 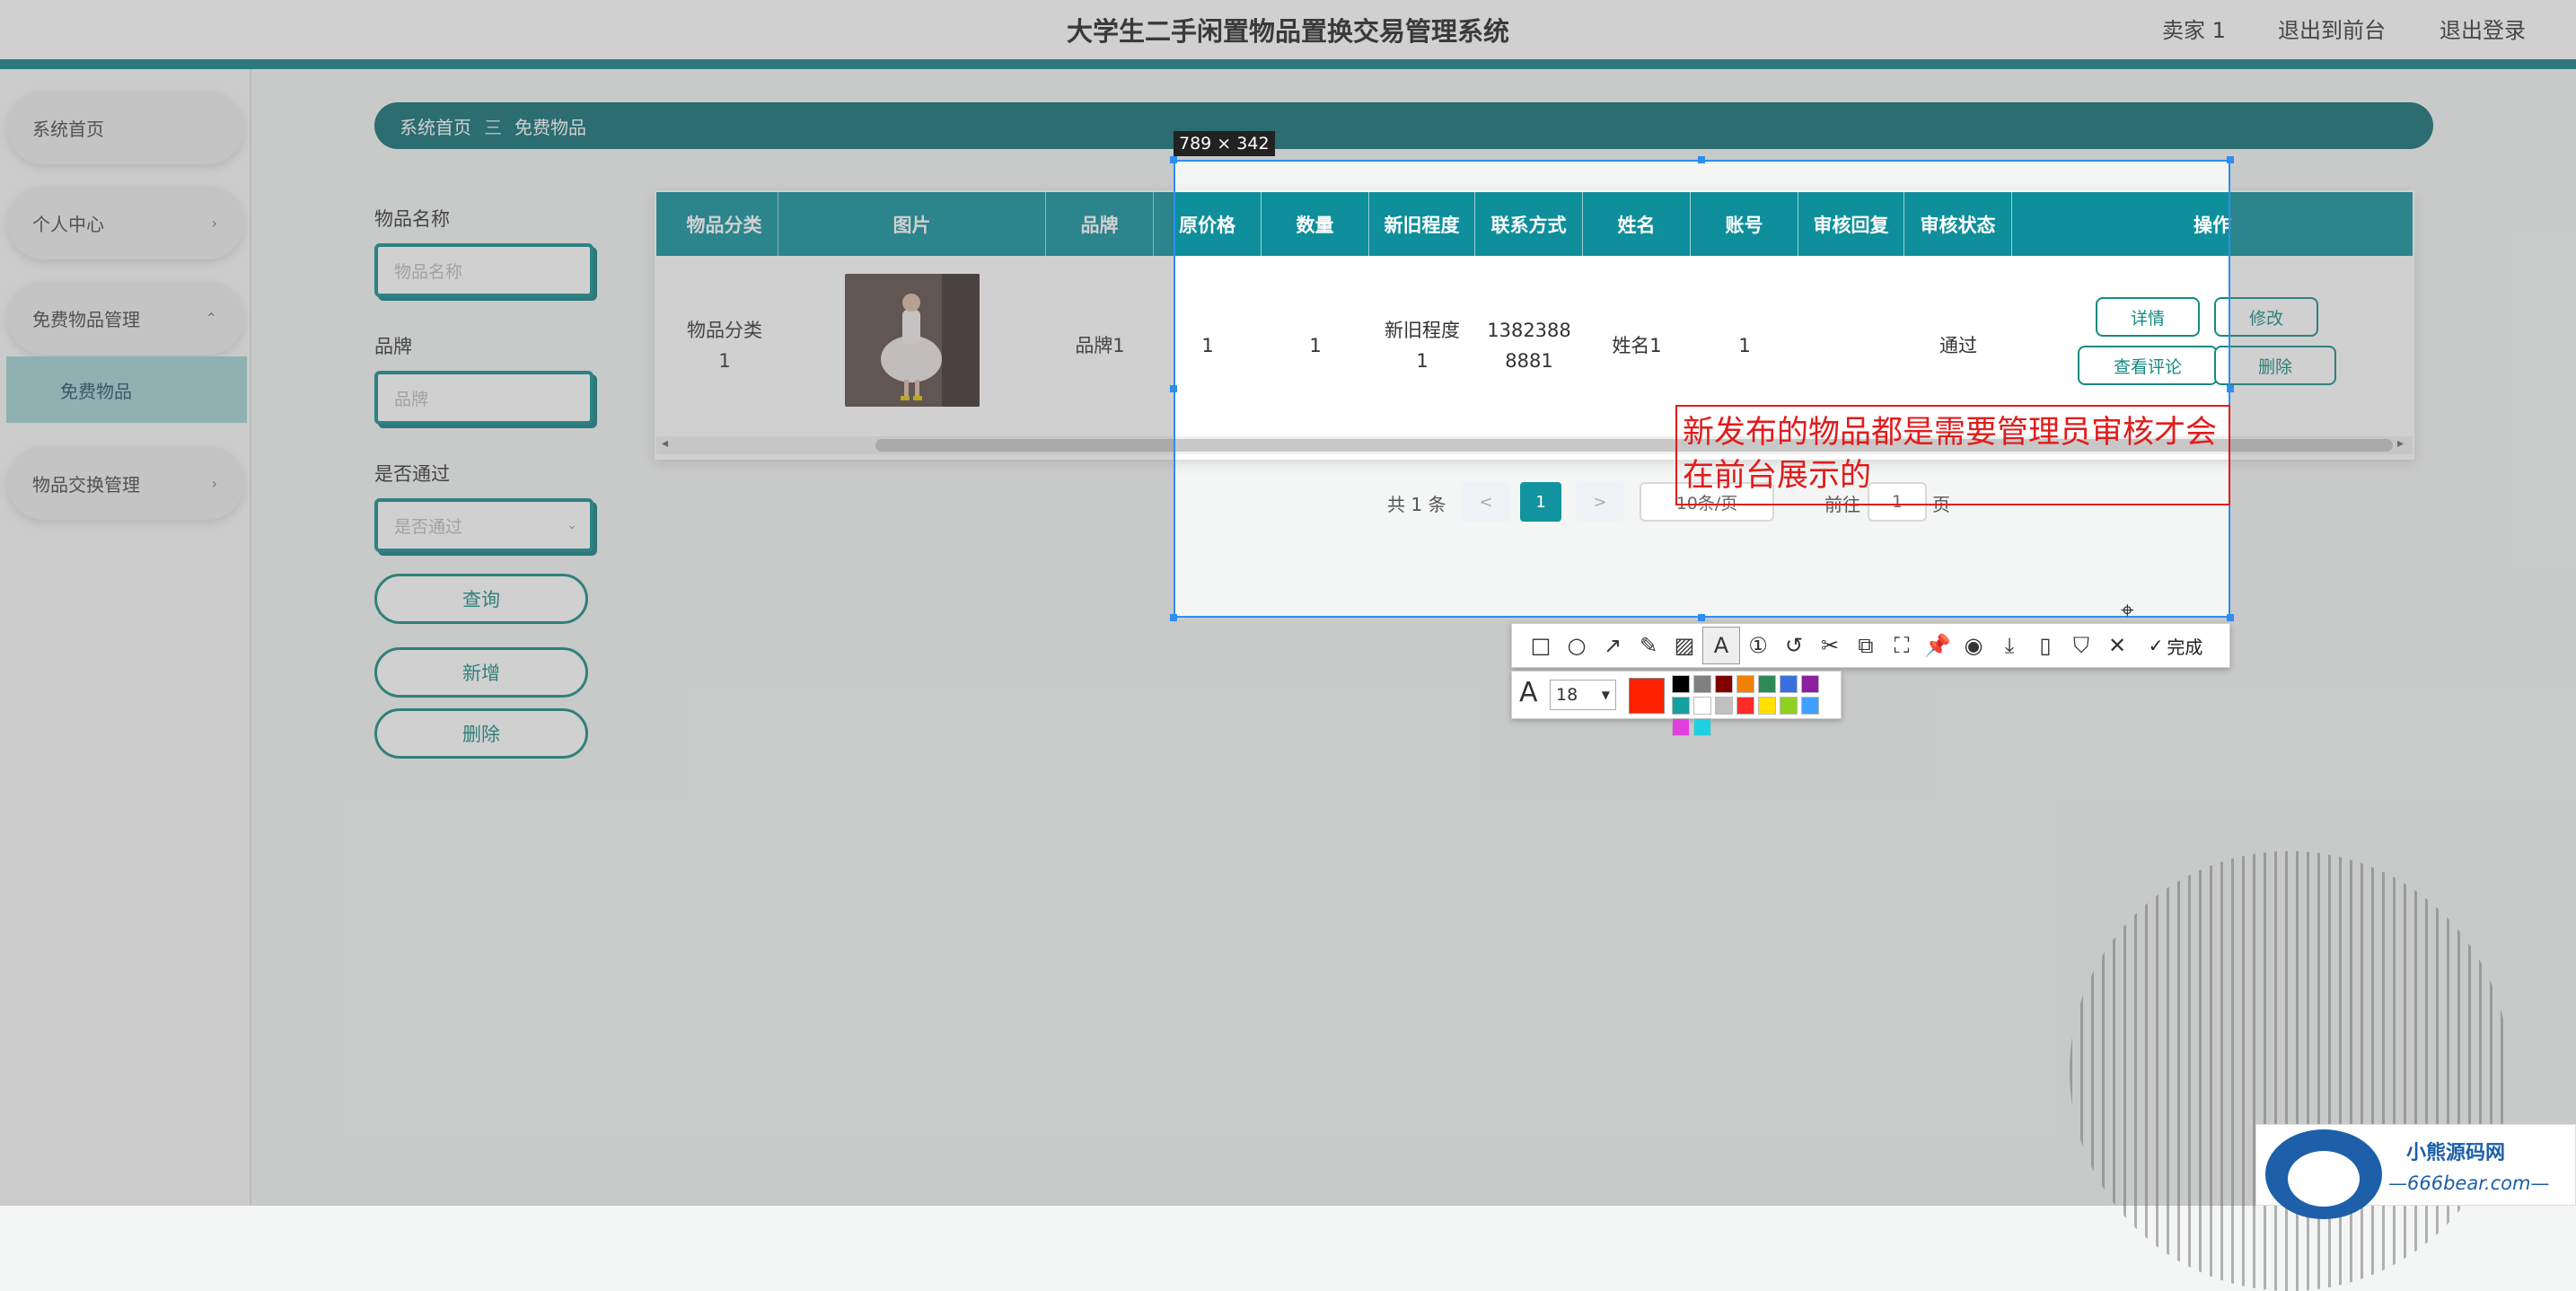 What do you see at coordinates (2156, 645) in the screenshot?
I see `check-icon: ✓` at bounding box center [2156, 645].